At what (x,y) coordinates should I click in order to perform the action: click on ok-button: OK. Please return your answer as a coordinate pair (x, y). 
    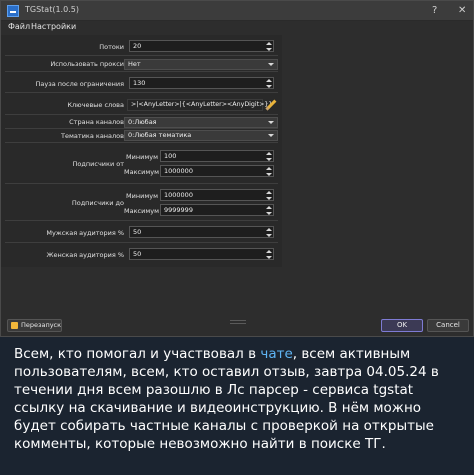
    Looking at the image, I should click on (402, 325).